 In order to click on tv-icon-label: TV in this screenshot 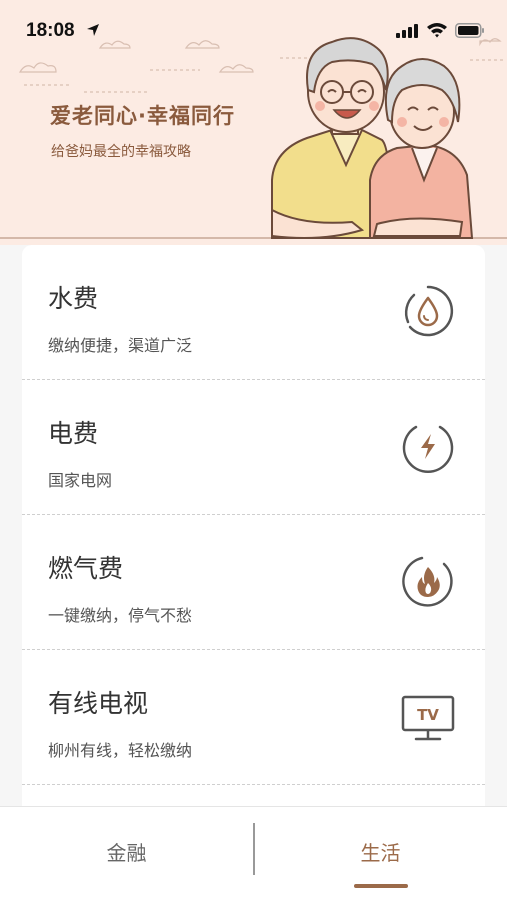, I will do `click(428, 715)`.